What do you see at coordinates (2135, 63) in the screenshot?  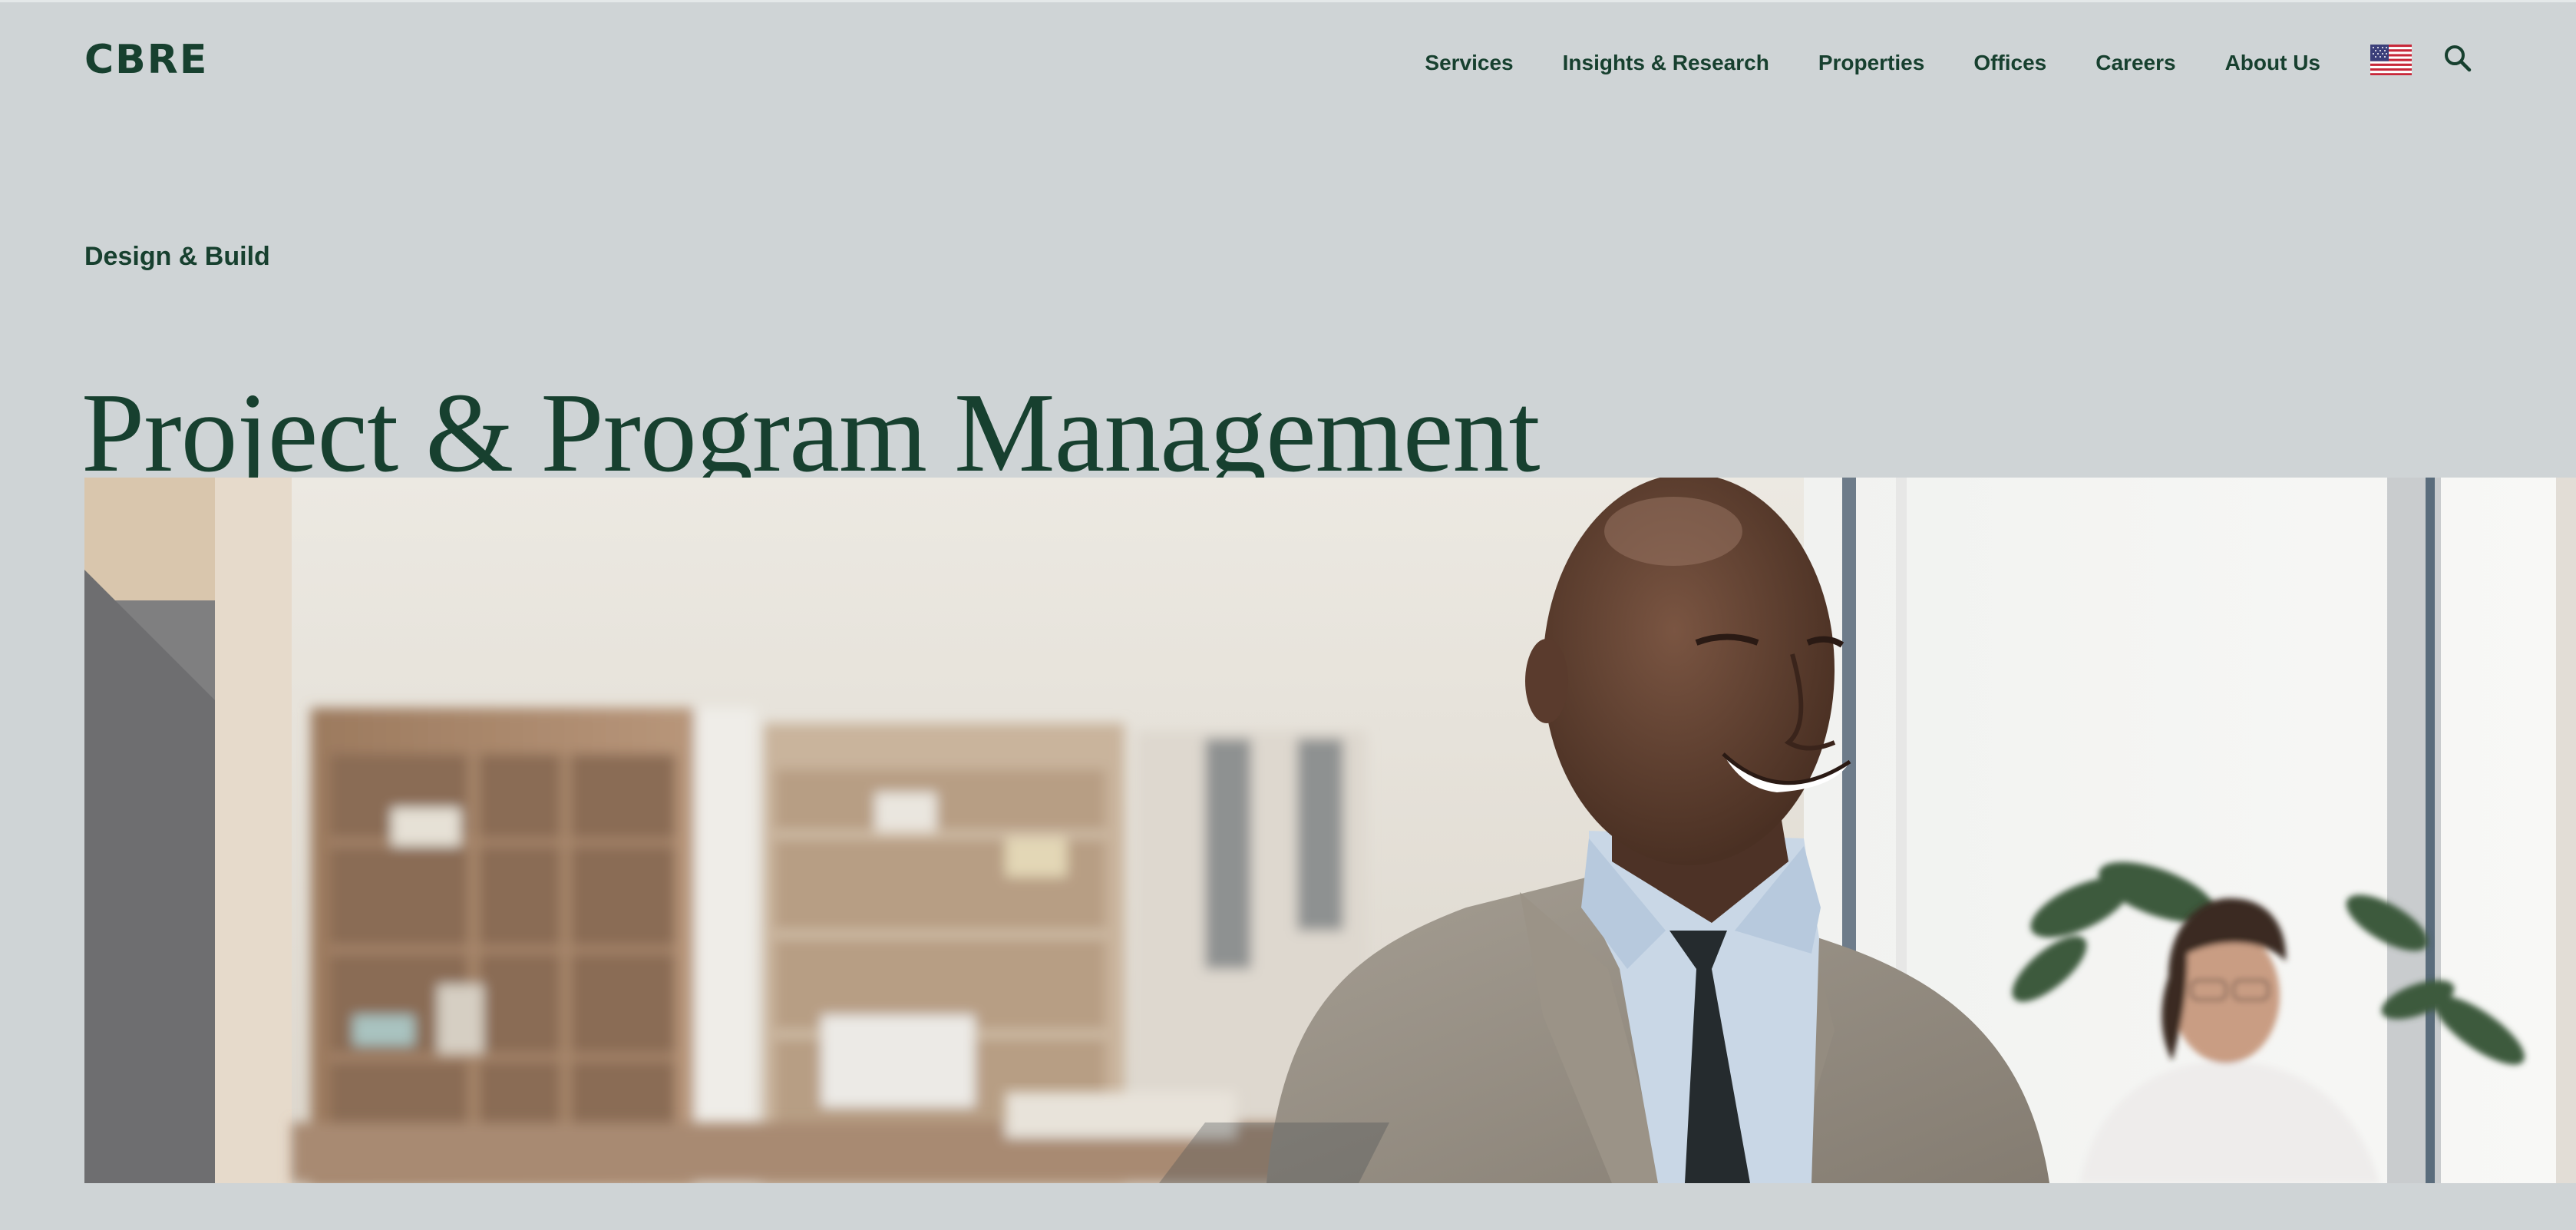 I see `nav-item-careers: Careers` at bounding box center [2135, 63].